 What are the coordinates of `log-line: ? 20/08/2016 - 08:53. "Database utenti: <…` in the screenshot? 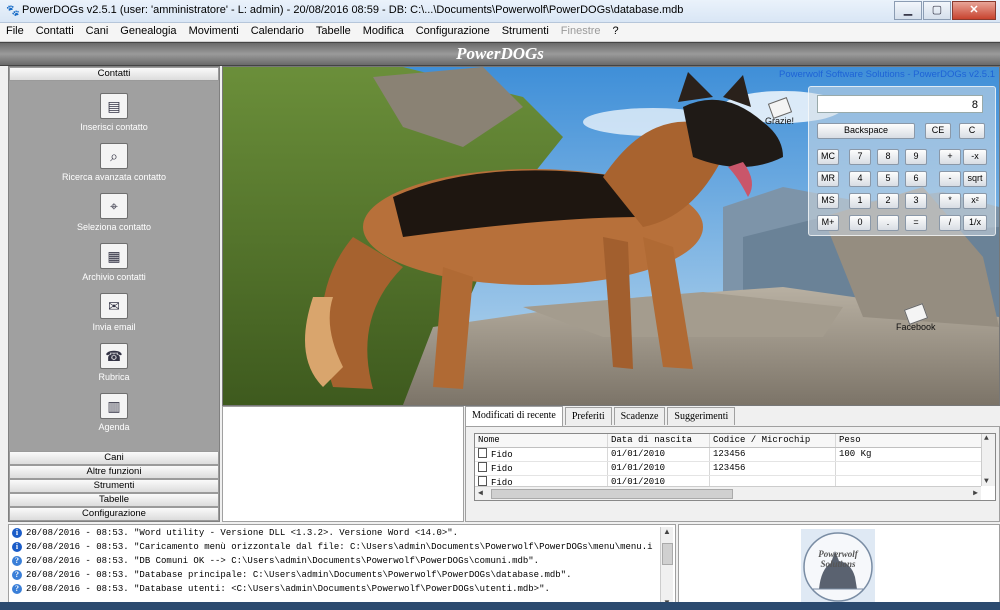 It's located at (279, 589).